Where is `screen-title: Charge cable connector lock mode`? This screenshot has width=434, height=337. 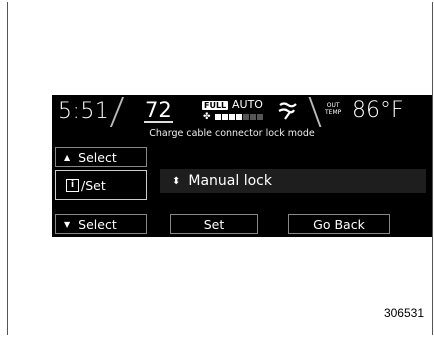
screen-title: Charge cable connector lock mode is located at coordinates (232, 133).